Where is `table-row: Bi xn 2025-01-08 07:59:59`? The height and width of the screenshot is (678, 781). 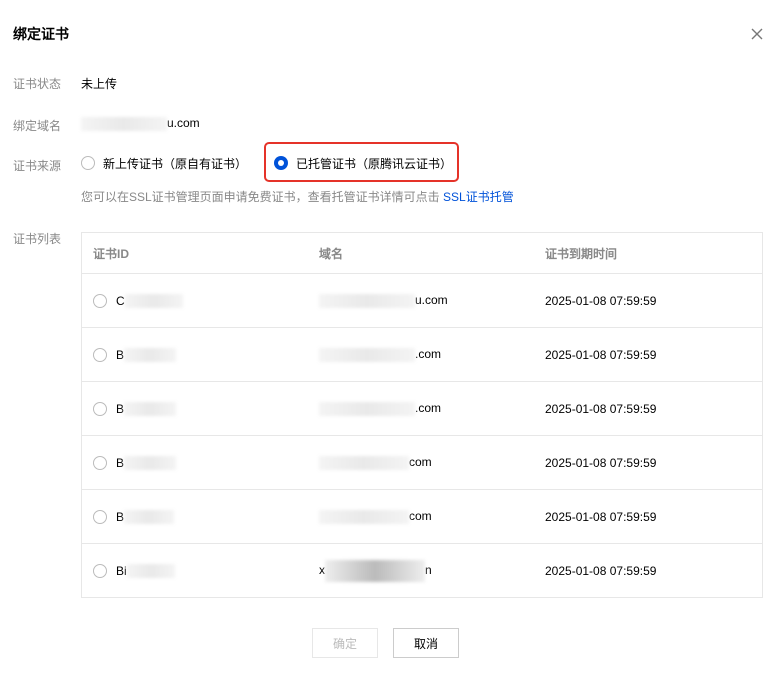 table-row: Bi xn 2025-01-08 07:59:59 is located at coordinates (422, 570).